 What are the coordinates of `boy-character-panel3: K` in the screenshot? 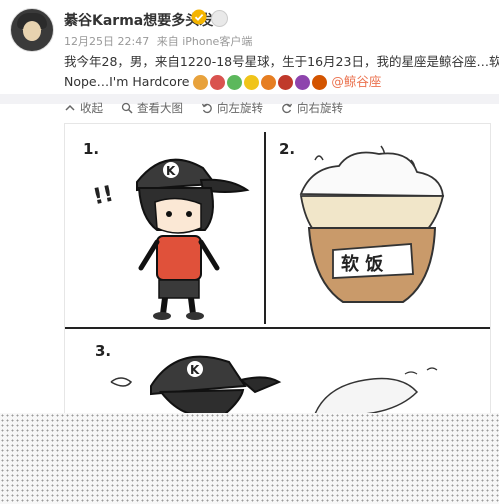 It's located at (196, 385).